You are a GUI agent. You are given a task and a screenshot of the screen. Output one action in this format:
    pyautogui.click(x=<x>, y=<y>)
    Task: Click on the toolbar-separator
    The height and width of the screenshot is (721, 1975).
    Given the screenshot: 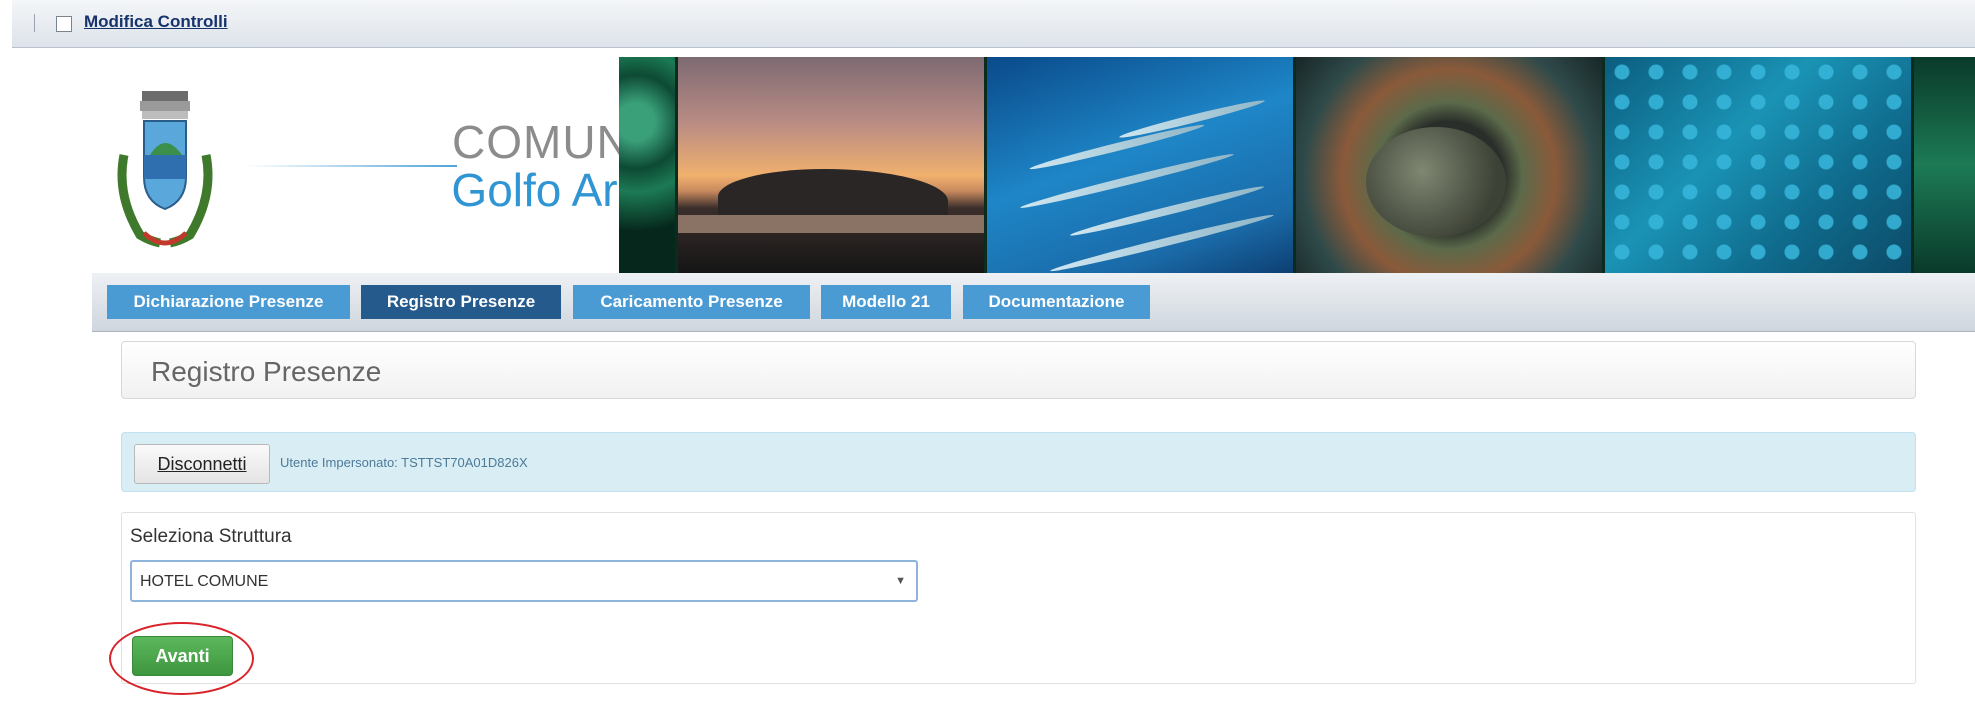 What is the action you would take?
    pyautogui.click(x=34, y=23)
    